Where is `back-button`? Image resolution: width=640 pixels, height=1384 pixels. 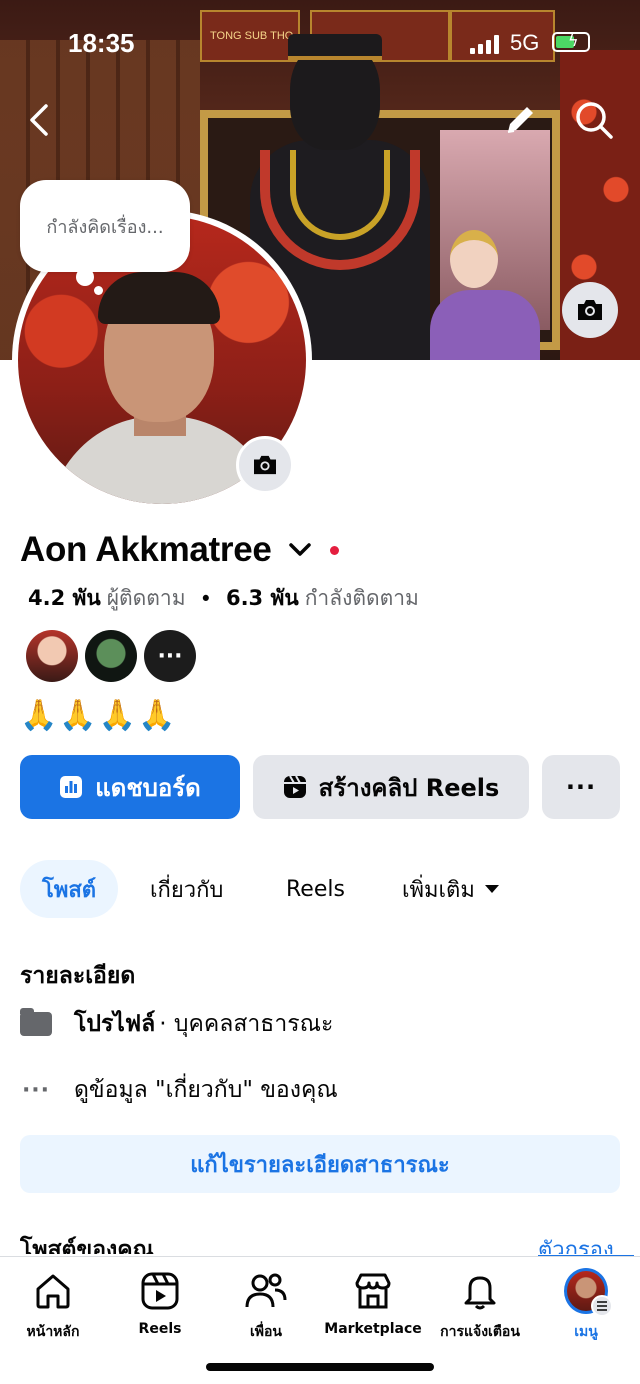
back-button is located at coordinates (40, 120).